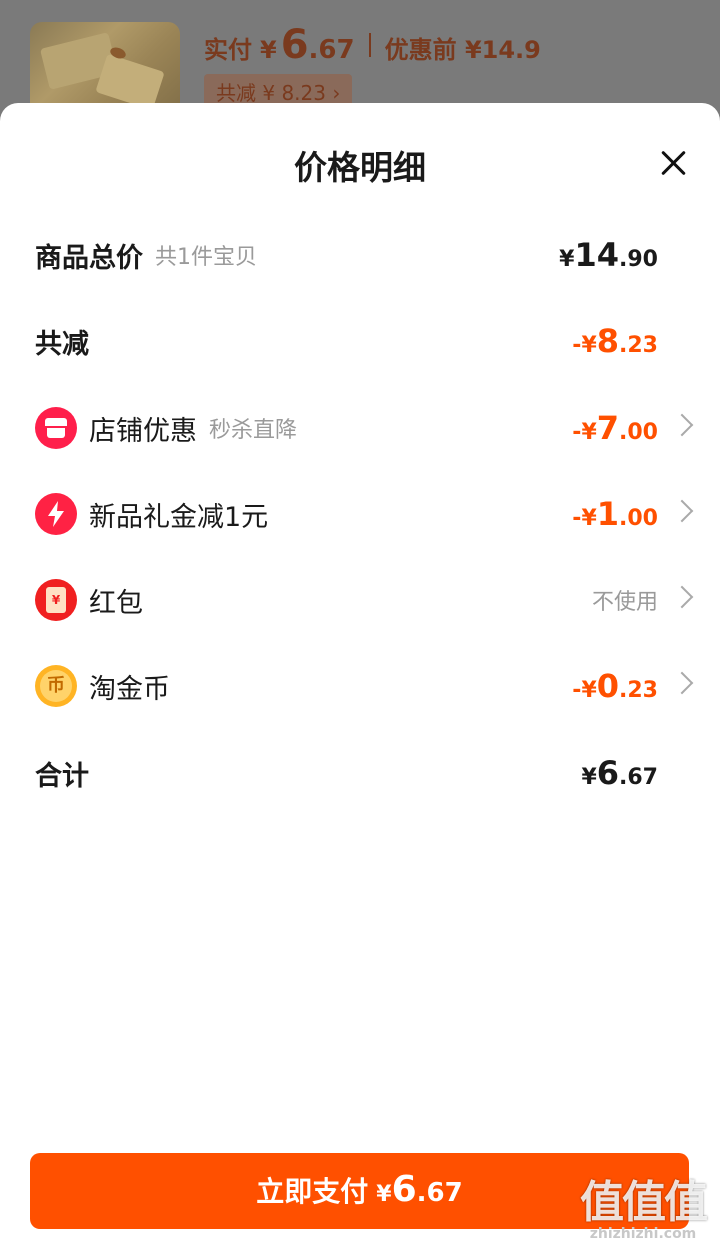 Image resolution: width=720 pixels, height=1258 pixels. What do you see at coordinates (439, 1193) in the screenshot?
I see `pay-now-dec: .67` at bounding box center [439, 1193].